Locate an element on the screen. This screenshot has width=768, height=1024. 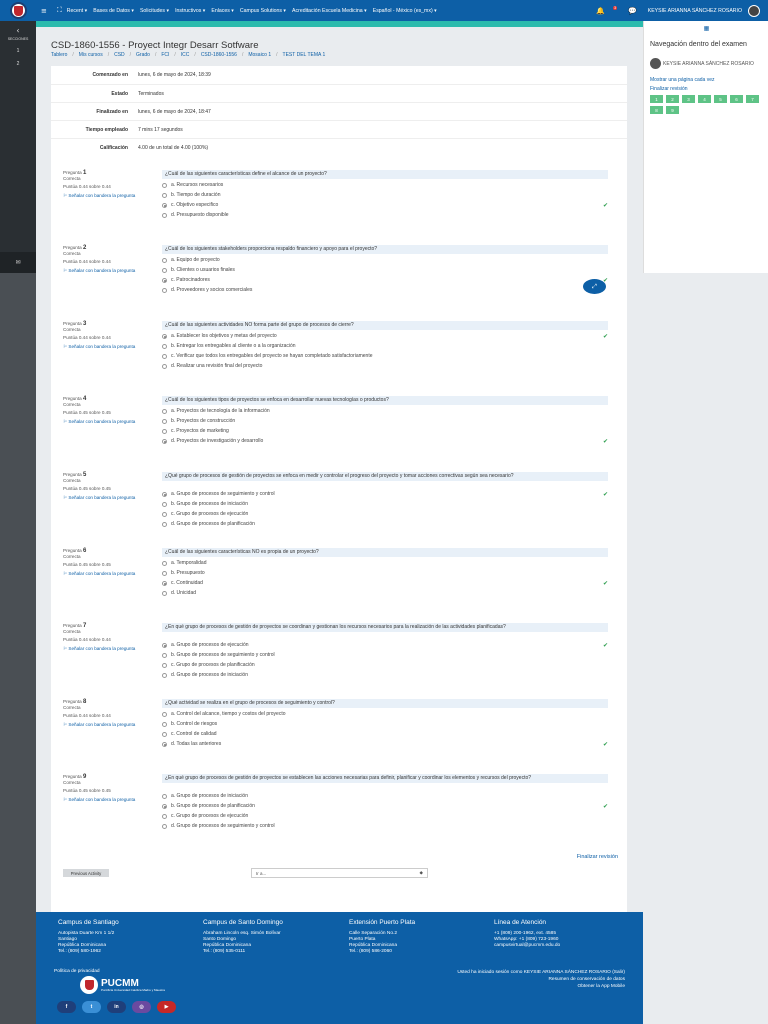
top-menu-item: Español - México (es_mx) ▾ is located at coordinates (405, 11).